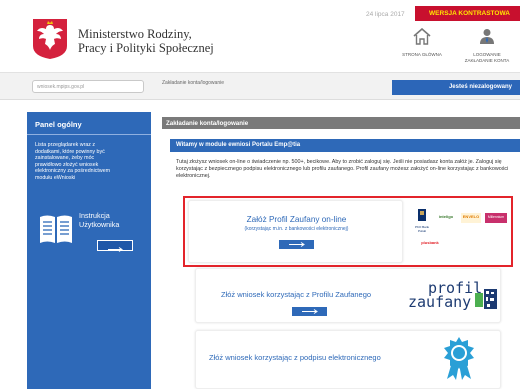 The image size is (520, 389). Describe the element at coordinates (345, 145) in the screenshot. I see `welcome-bar: Witamy w module ewniosi Portalu Emp@tia` at that location.